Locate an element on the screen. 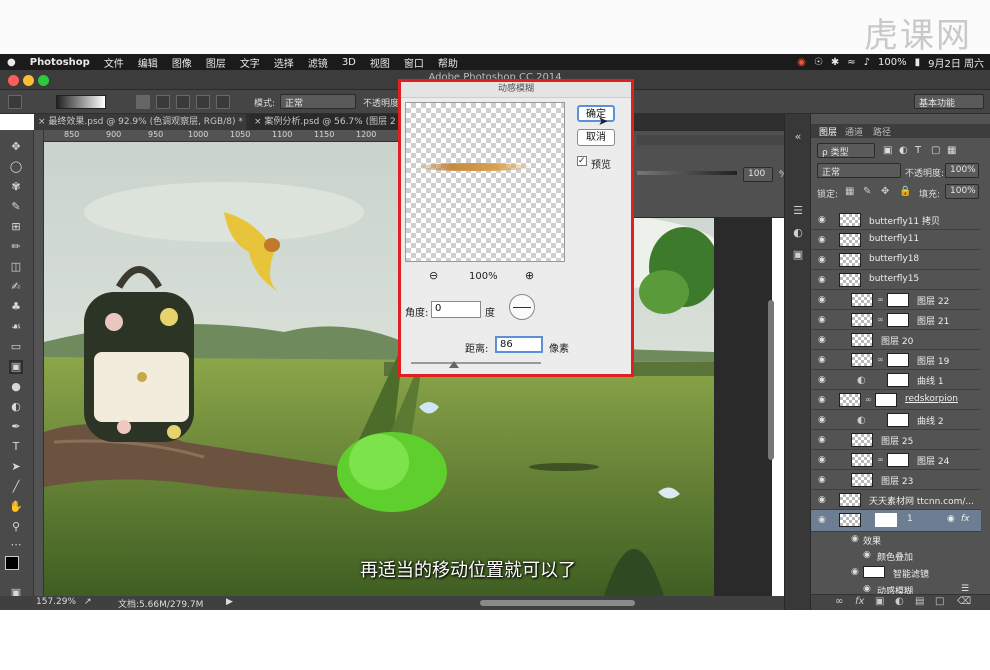 This screenshot has width=990, height=670. menu-help: 帮助 is located at coordinates (448, 62).